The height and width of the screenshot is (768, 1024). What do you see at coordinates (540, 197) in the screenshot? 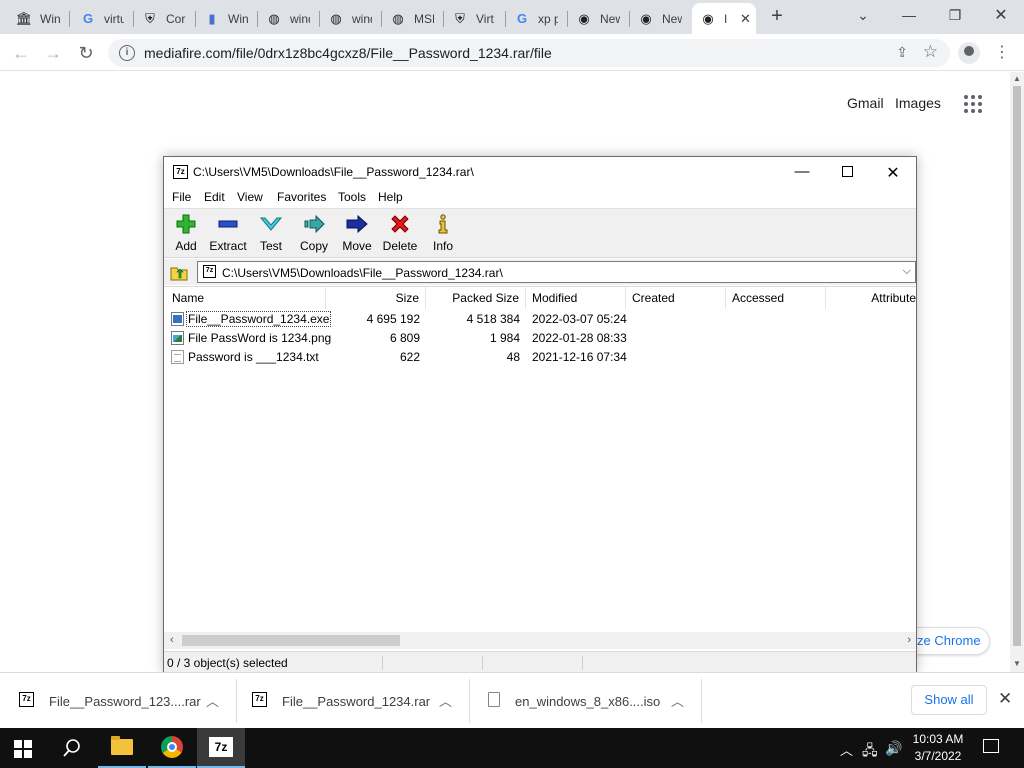
I see `7zip-menu-bar: File Edit View Favorites Tools Help` at bounding box center [540, 197].